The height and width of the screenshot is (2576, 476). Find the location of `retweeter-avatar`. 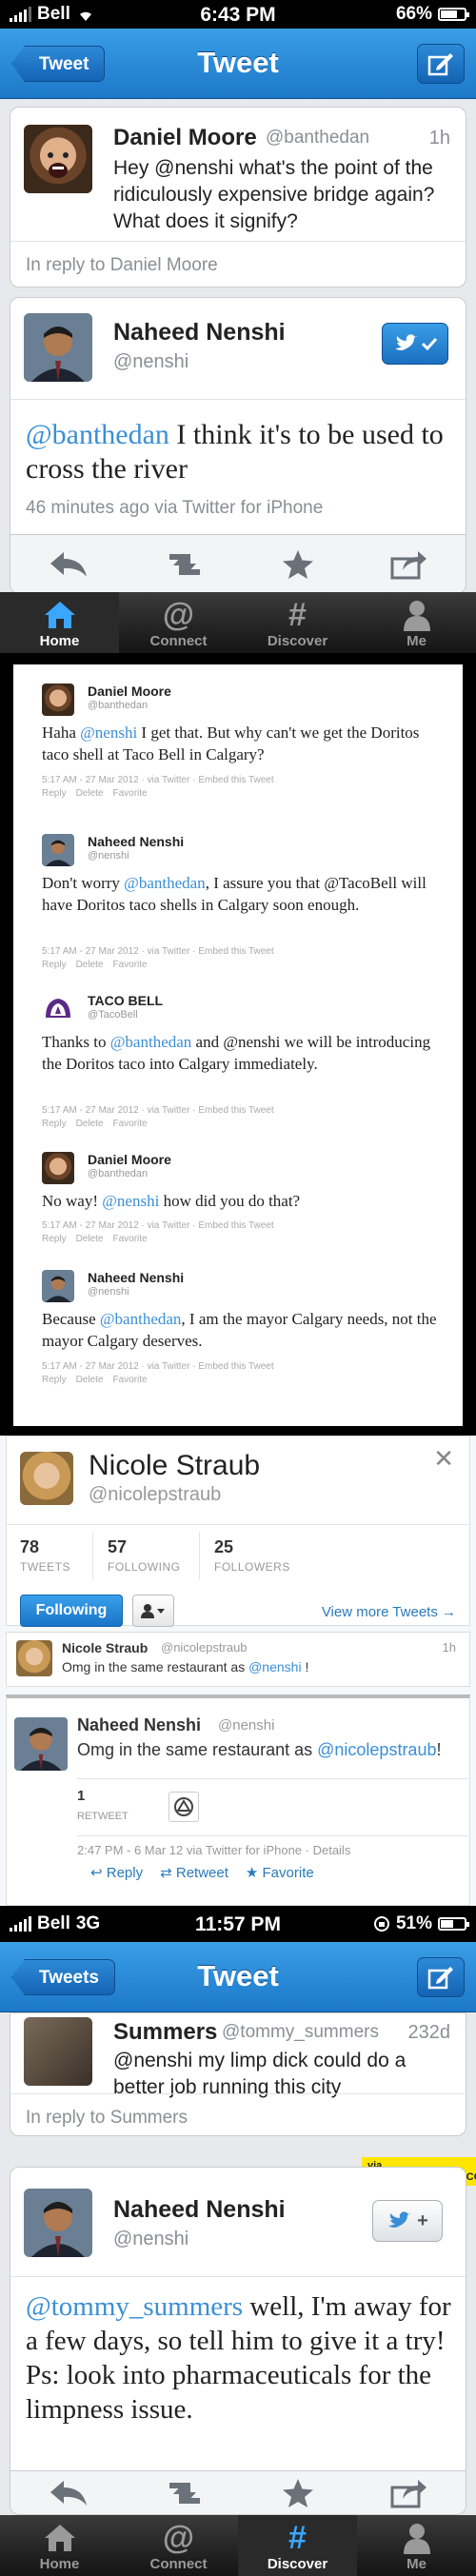

retweeter-avatar is located at coordinates (184, 1807).